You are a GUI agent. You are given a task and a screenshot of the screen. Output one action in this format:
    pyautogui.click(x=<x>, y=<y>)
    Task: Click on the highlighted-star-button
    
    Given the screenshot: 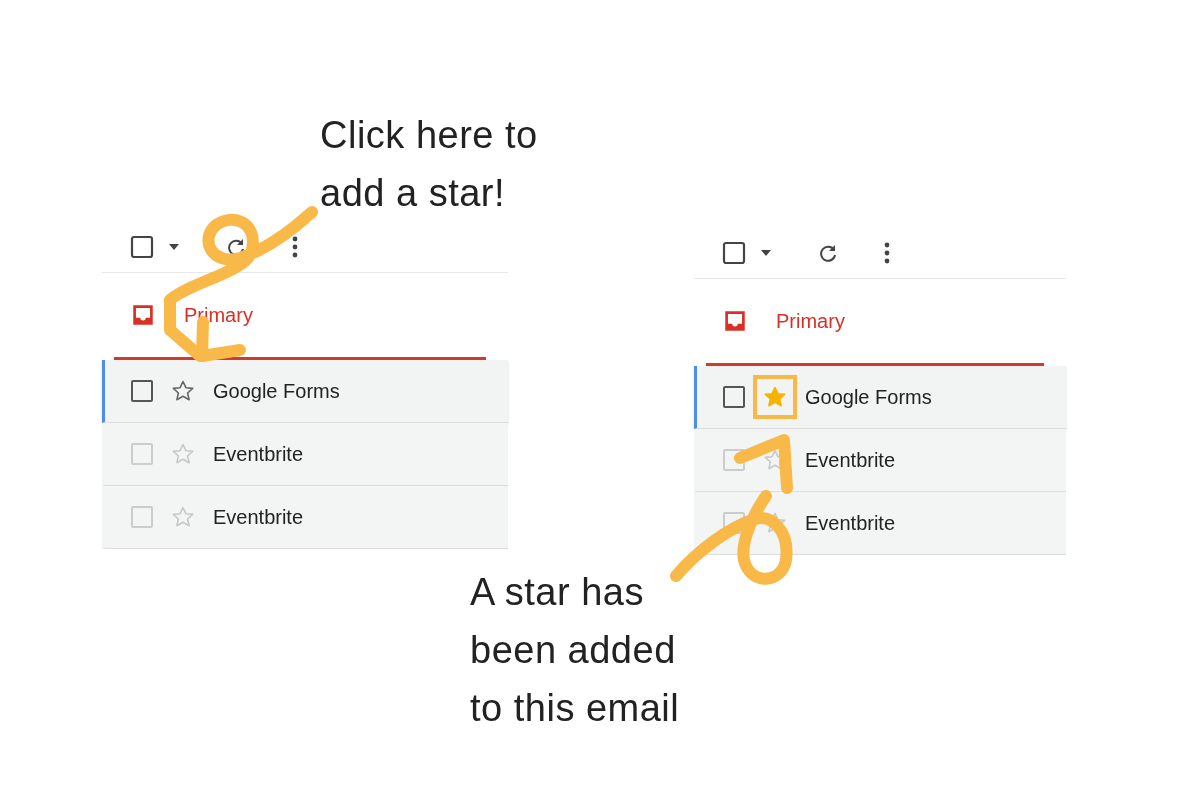 What is the action you would take?
    pyautogui.click(x=775, y=397)
    